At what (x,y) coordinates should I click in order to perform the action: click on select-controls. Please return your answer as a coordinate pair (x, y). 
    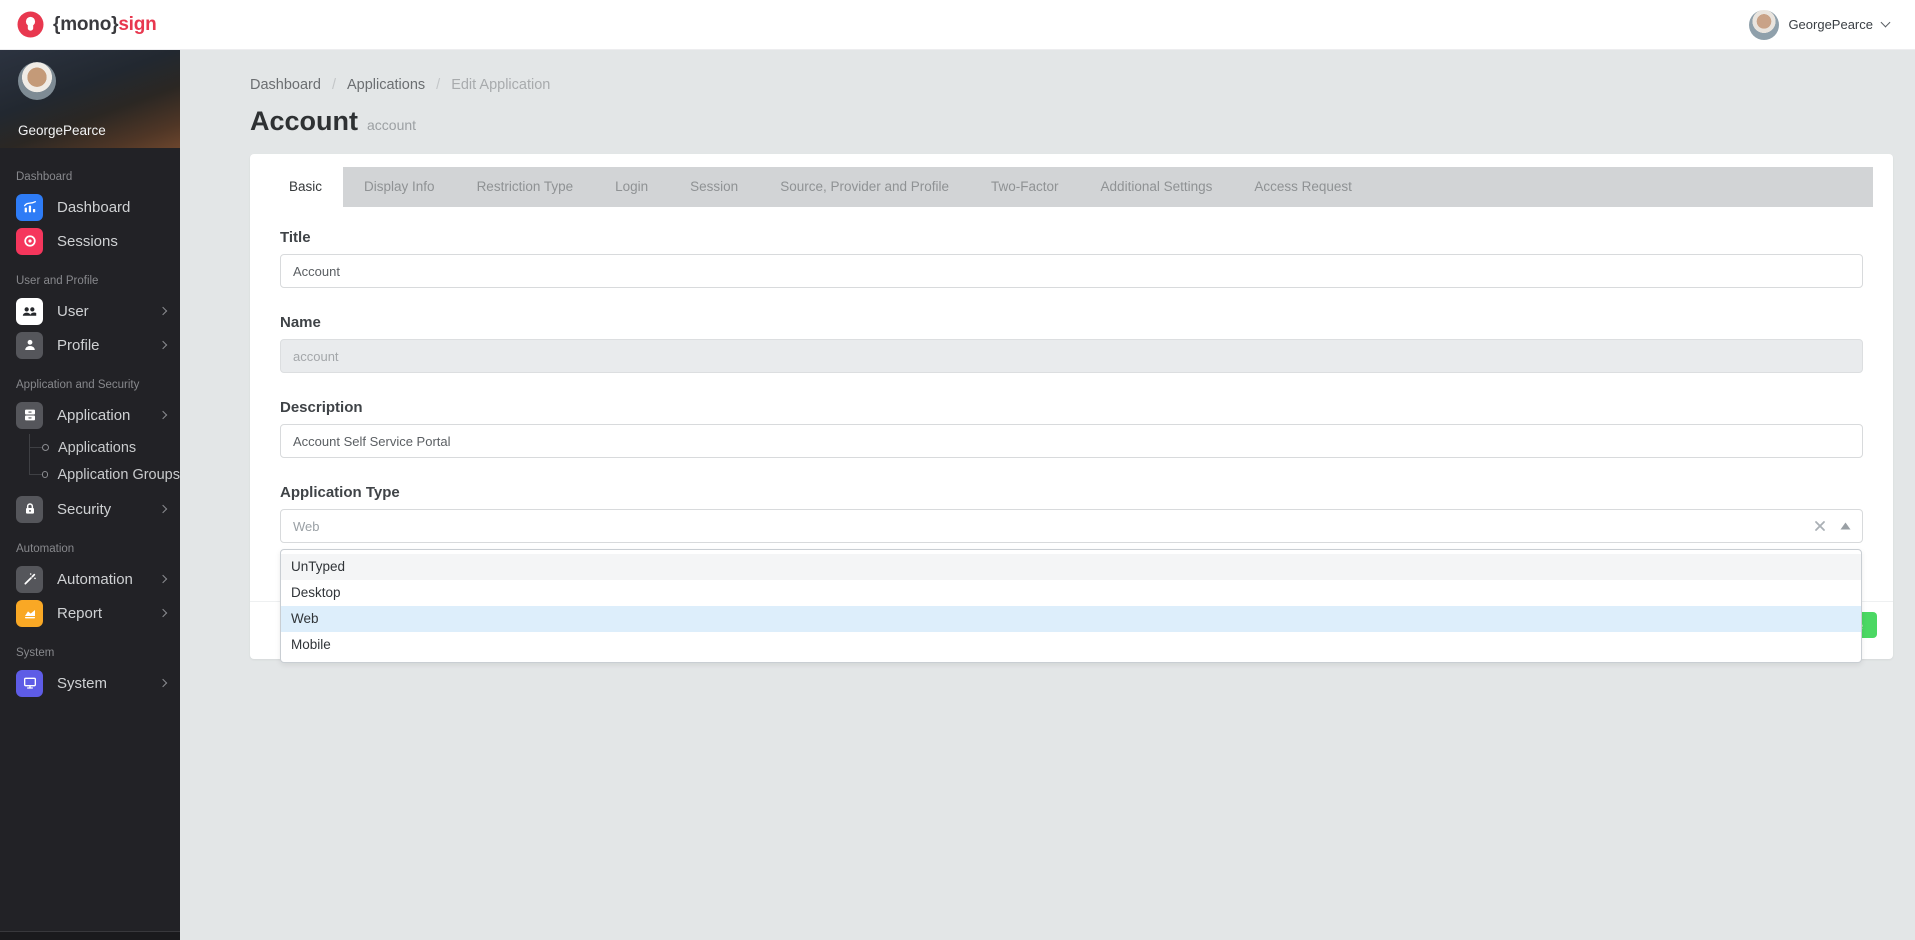
    Looking at the image, I should click on (1832, 526).